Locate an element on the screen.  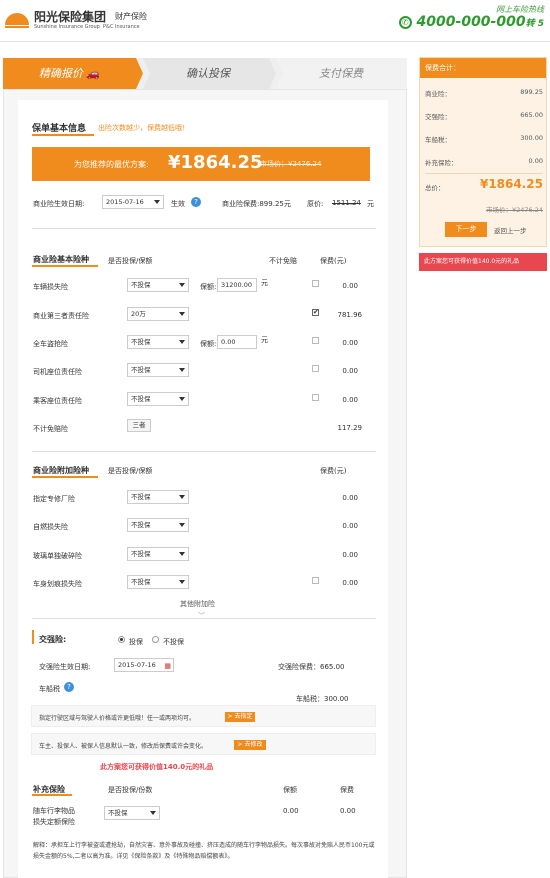
col-cover: 是否投保/保额 is located at coordinates (130, 471).